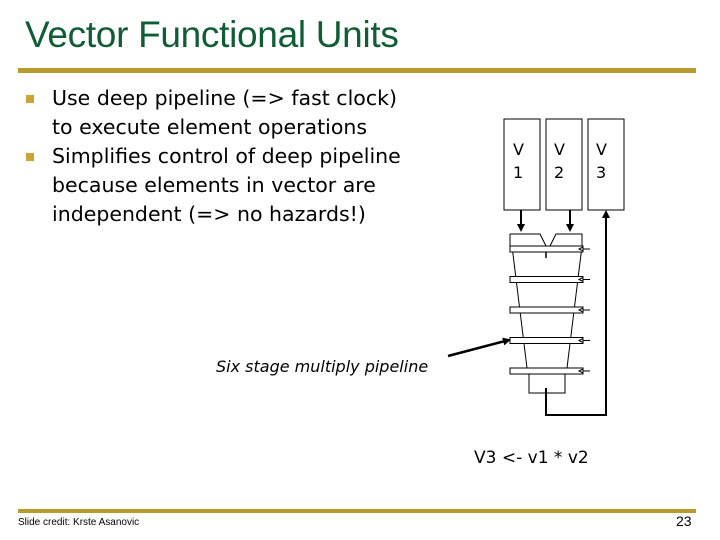 The image size is (720, 540). What do you see at coordinates (518, 149) in the screenshot?
I see `register-v1-letter: V` at bounding box center [518, 149].